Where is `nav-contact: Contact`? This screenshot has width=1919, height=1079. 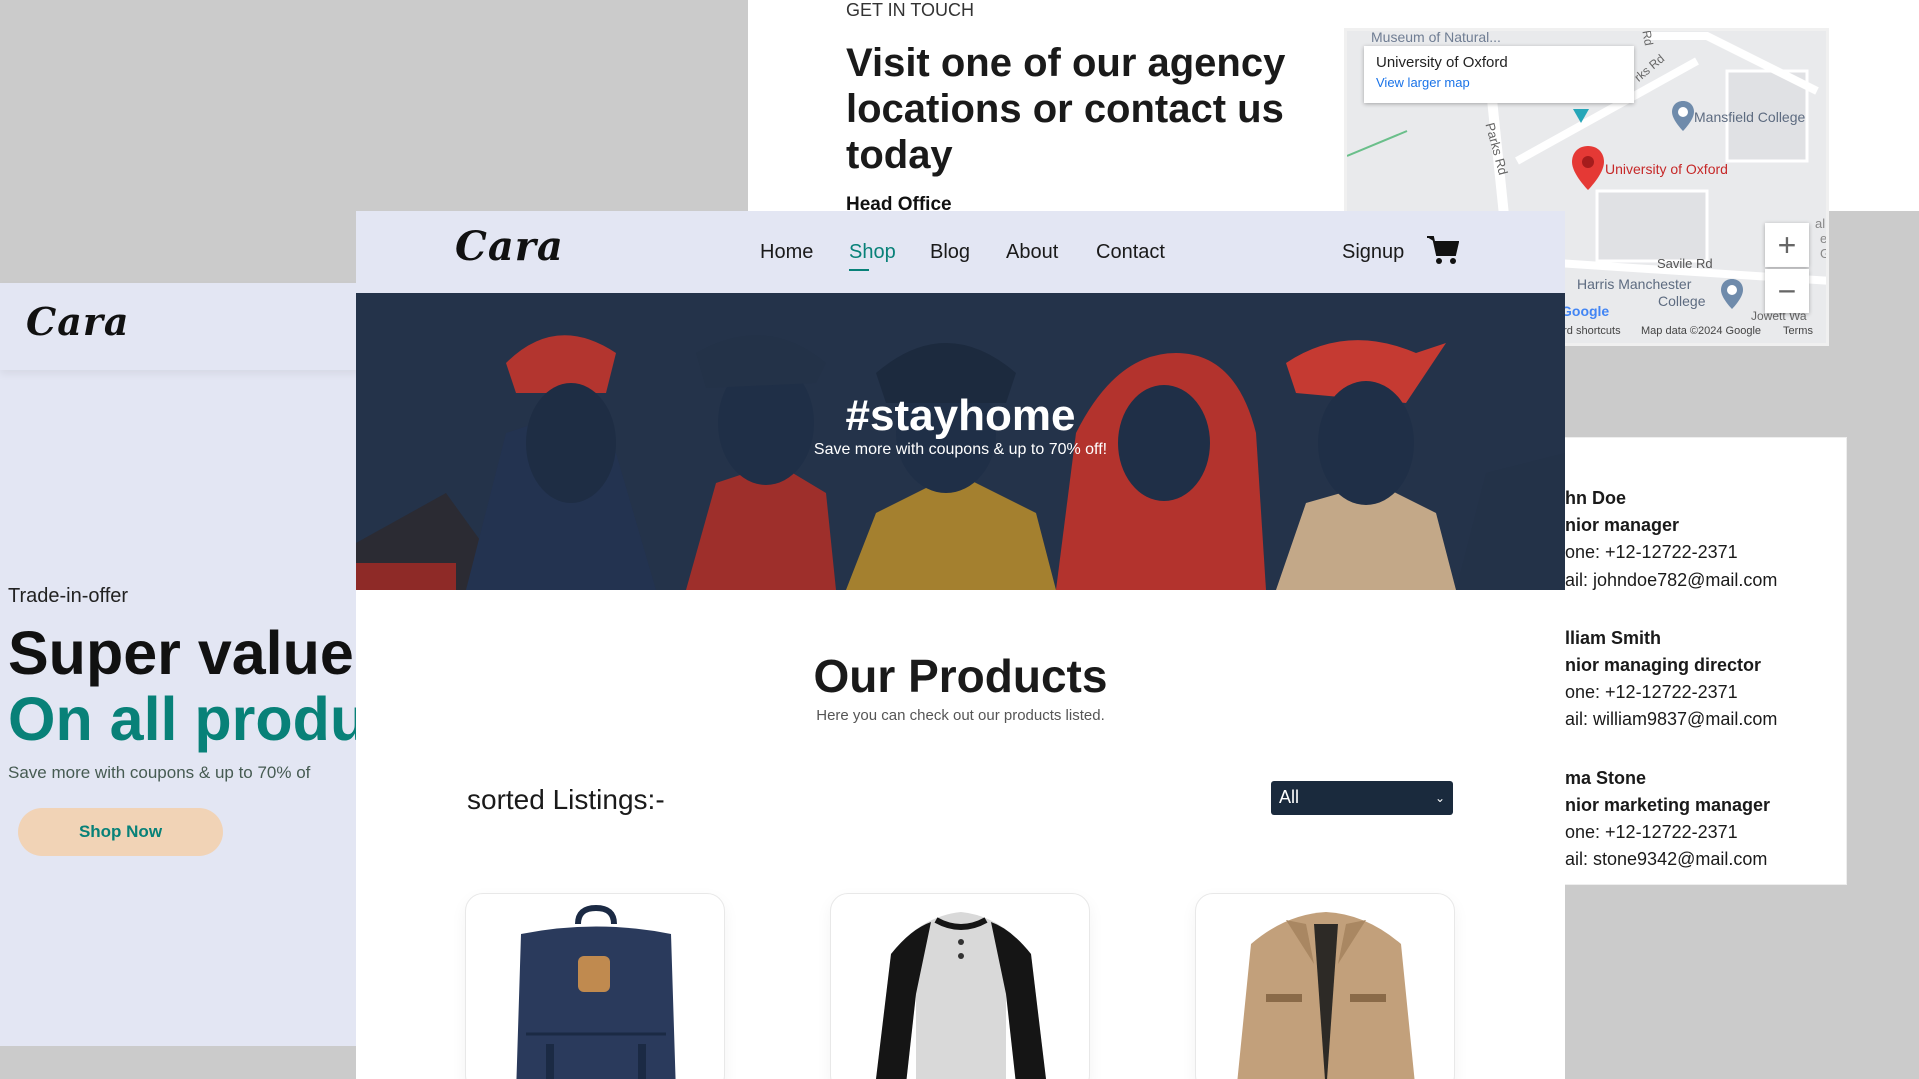
nav-contact: Contact is located at coordinates (1130, 252).